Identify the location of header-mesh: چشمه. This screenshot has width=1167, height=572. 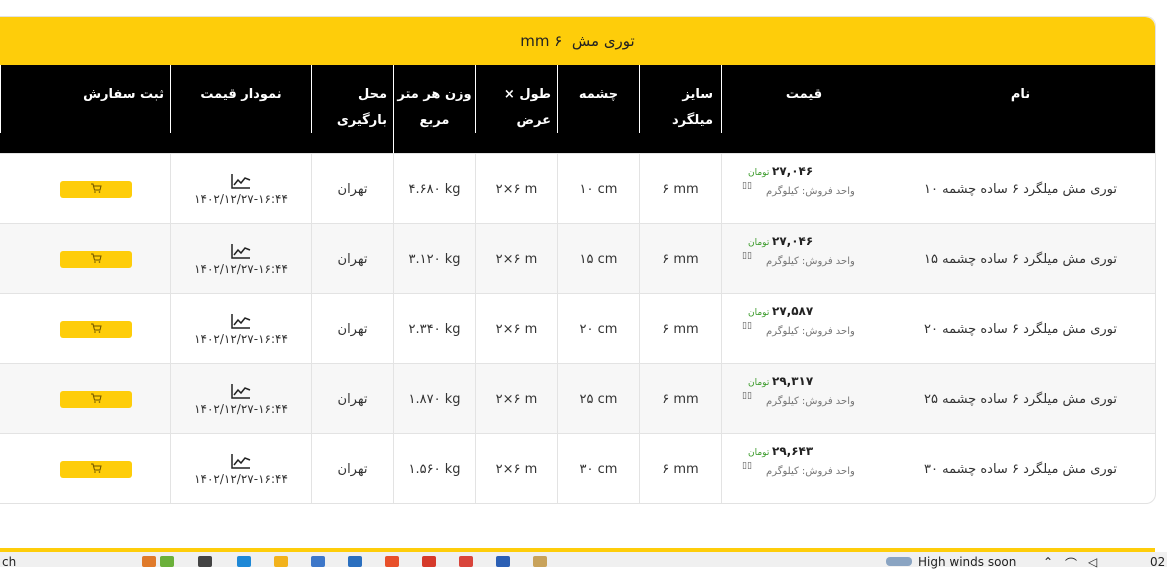
(598, 99).